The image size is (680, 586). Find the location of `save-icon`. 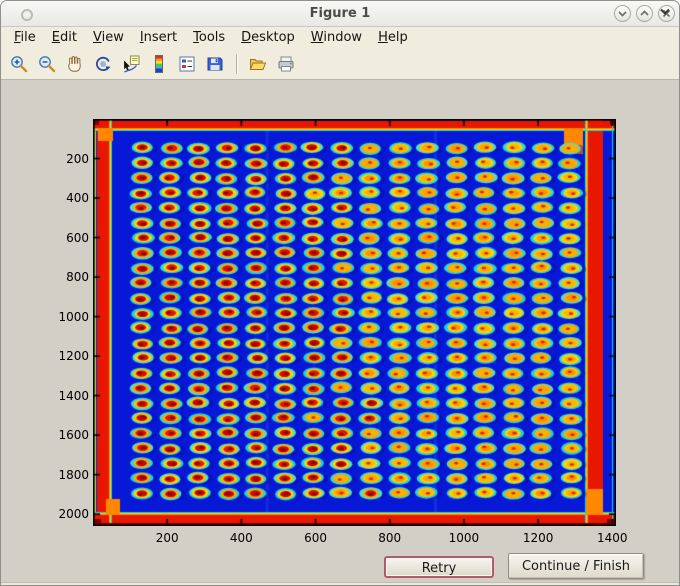

save-icon is located at coordinates (215, 63).